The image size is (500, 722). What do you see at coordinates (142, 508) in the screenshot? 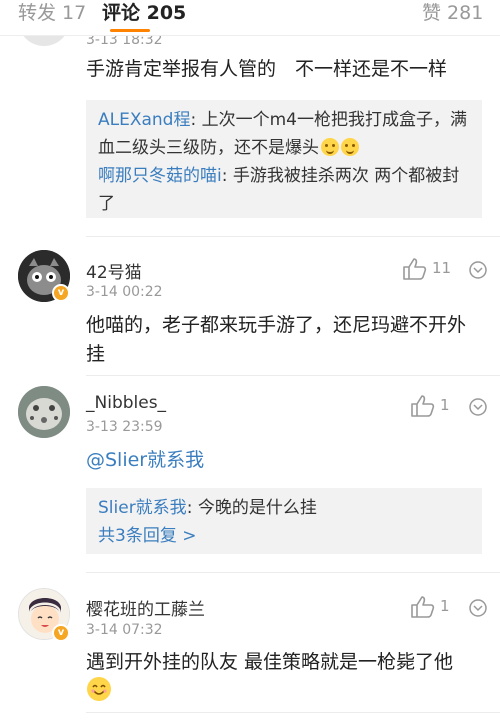
I see `reply-author: Slier就系我` at bounding box center [142, 508].